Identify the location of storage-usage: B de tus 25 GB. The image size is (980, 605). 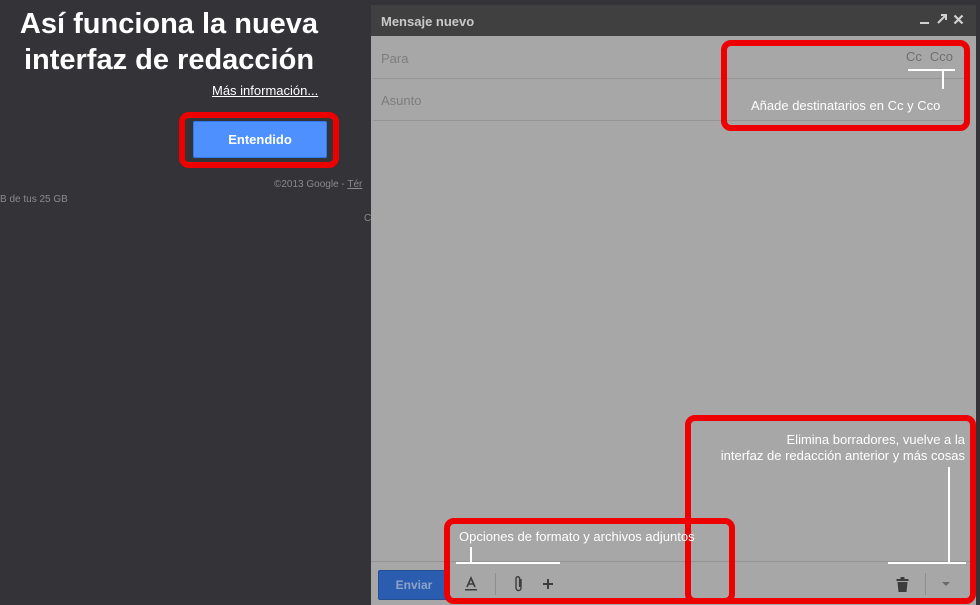
(34, 199).